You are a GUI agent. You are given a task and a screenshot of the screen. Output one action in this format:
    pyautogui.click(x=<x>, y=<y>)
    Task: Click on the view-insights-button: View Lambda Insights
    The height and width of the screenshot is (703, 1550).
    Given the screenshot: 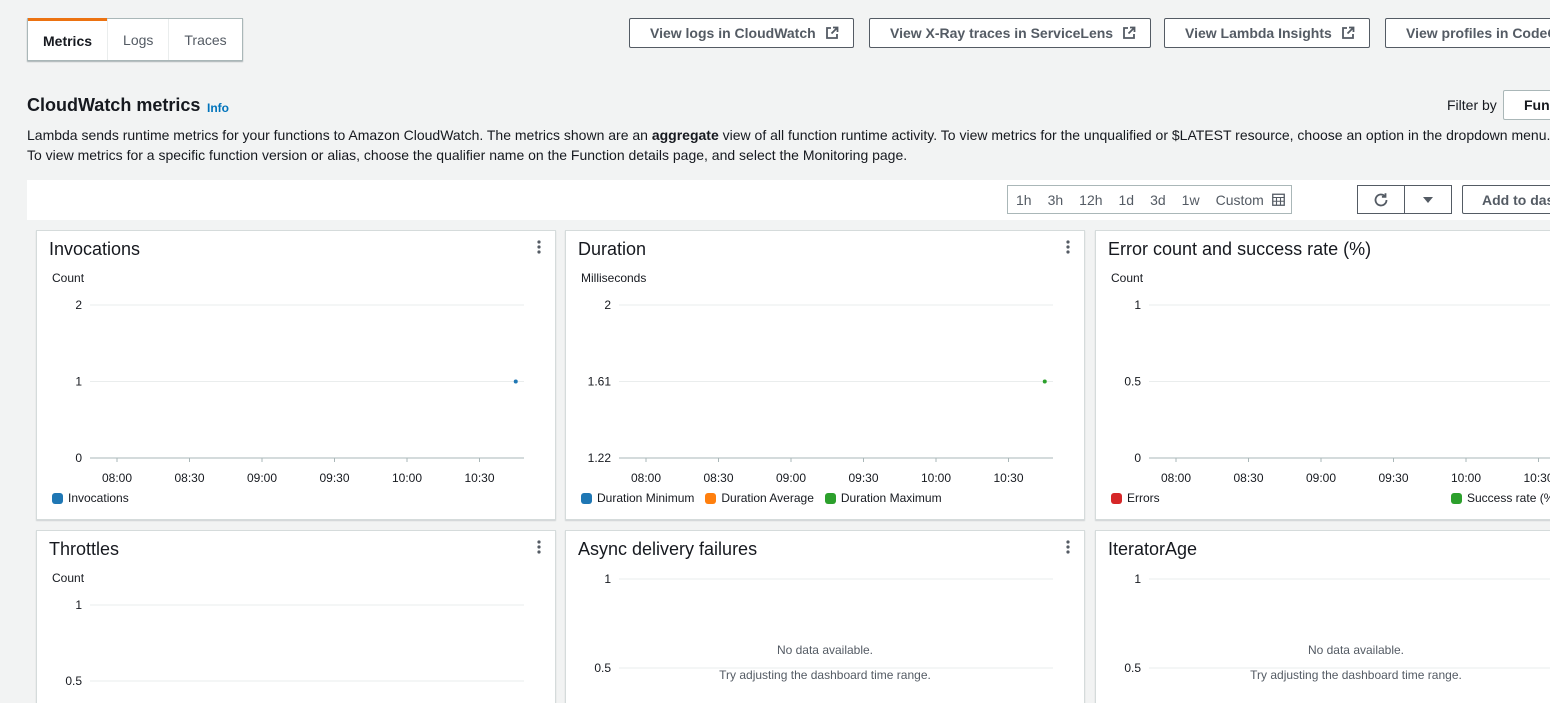 What is the action you would take?
    pyautogui.click(x=1267, y=33)
    